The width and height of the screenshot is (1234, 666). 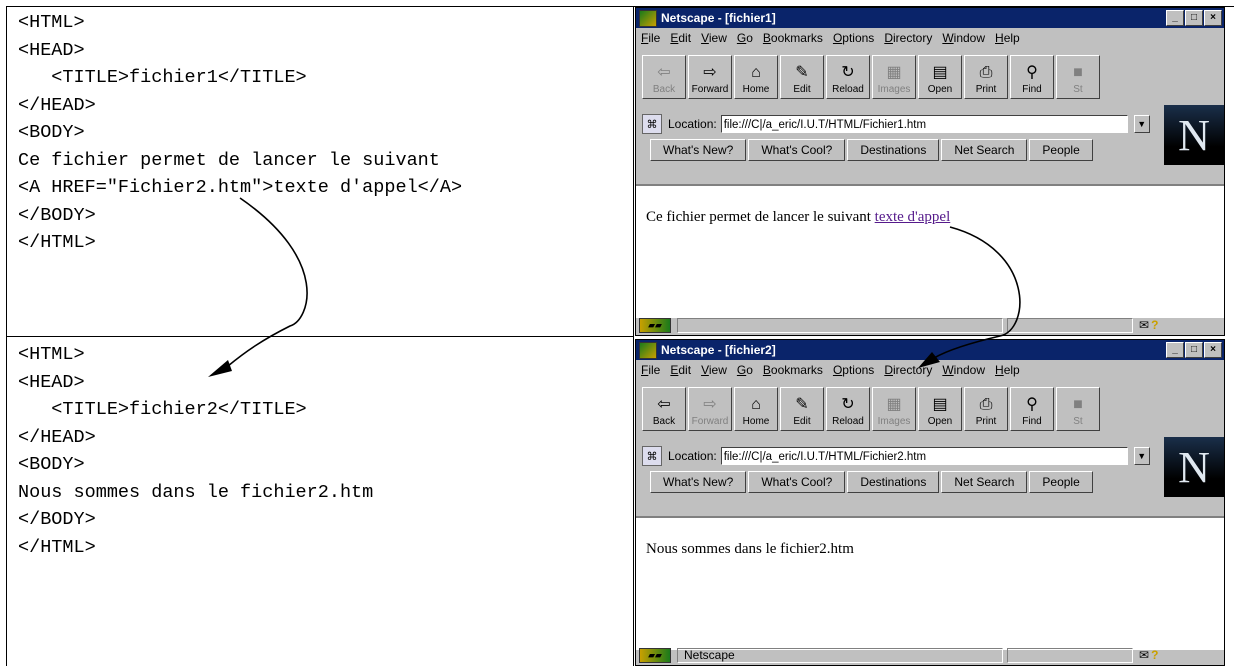 I want to click on page-text: Nous sommes dans le fichier2.htm, so click(x=750, y=549).